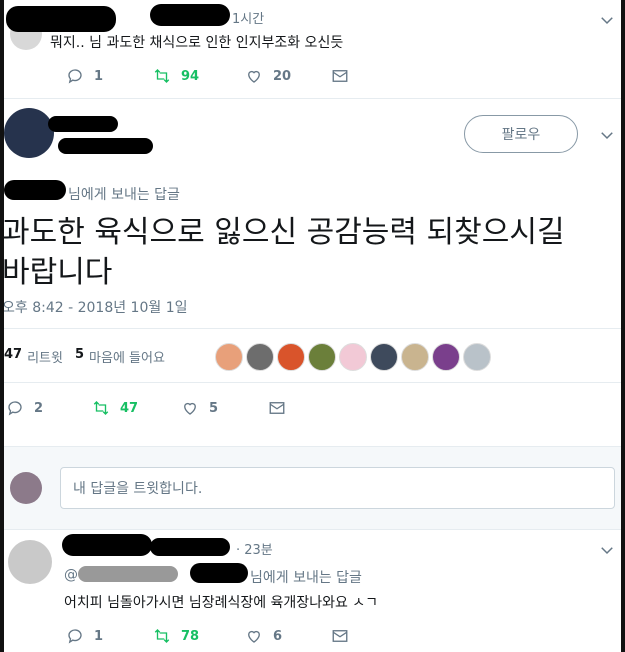 This screenshot has width=625, height=652. I want to click on liker-avatars, so click(353, 357).